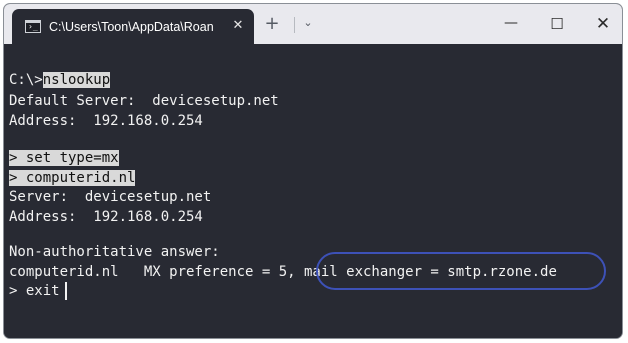 Image resolution: width=628 pixels, height=343 pixels. Describe the element at coordinates (461, 271) in the screenshot. I see `highlight-oval` at that location.